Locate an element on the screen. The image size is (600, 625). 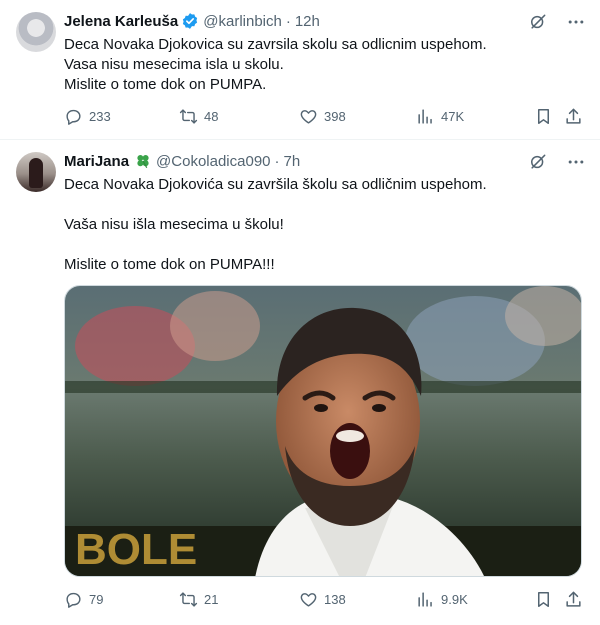
tweet-actions: 79 21 138 9.9K is located at coordinates (329, 599).